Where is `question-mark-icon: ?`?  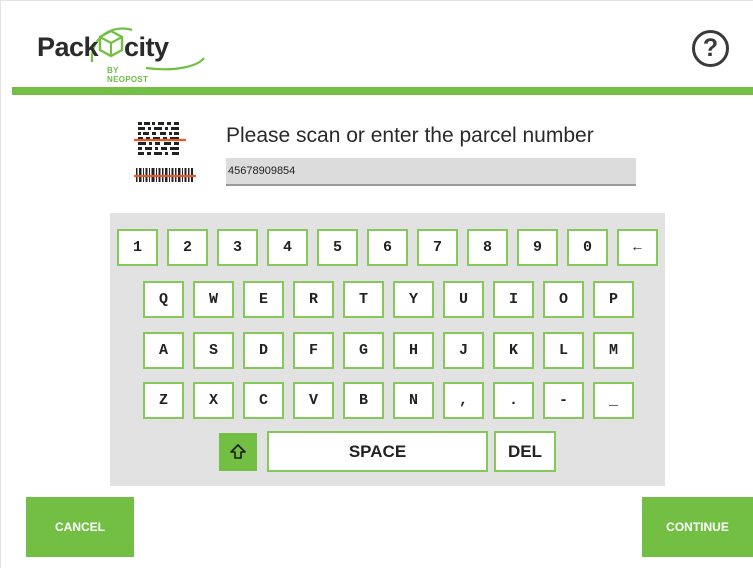 question-mark-icon: ? is located at coordinates (710, 48).